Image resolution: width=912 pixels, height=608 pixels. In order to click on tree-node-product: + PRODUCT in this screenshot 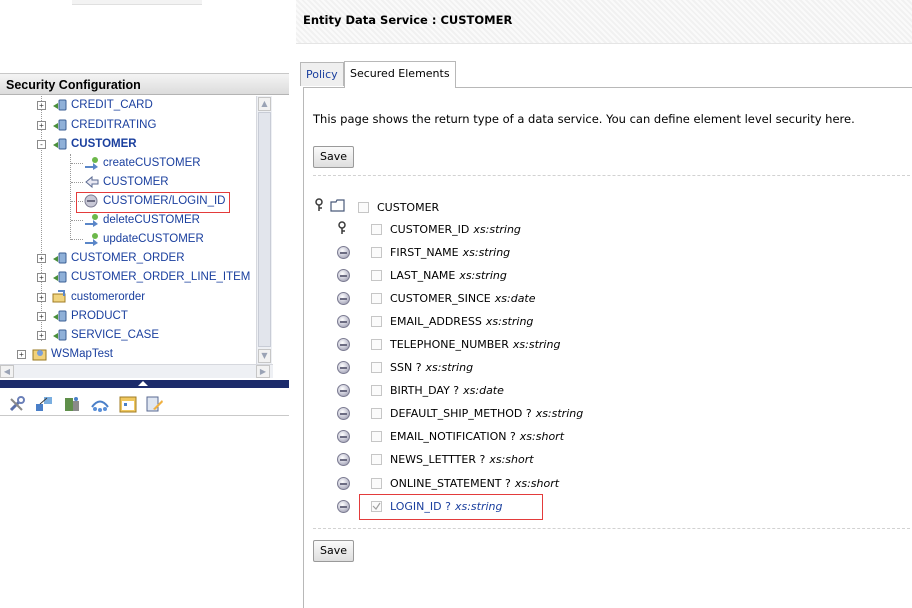, I will do `click(82, 316)`.